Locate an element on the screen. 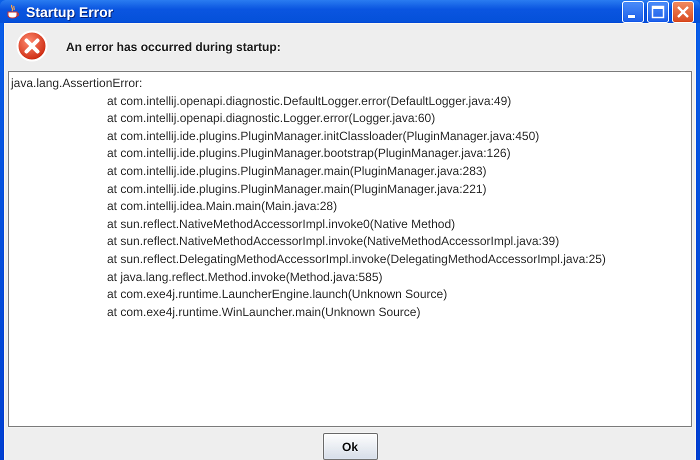 Image resolution: width=700 pixels, height=460 pixels. minimize-icon is located at coordinates (631, 16).